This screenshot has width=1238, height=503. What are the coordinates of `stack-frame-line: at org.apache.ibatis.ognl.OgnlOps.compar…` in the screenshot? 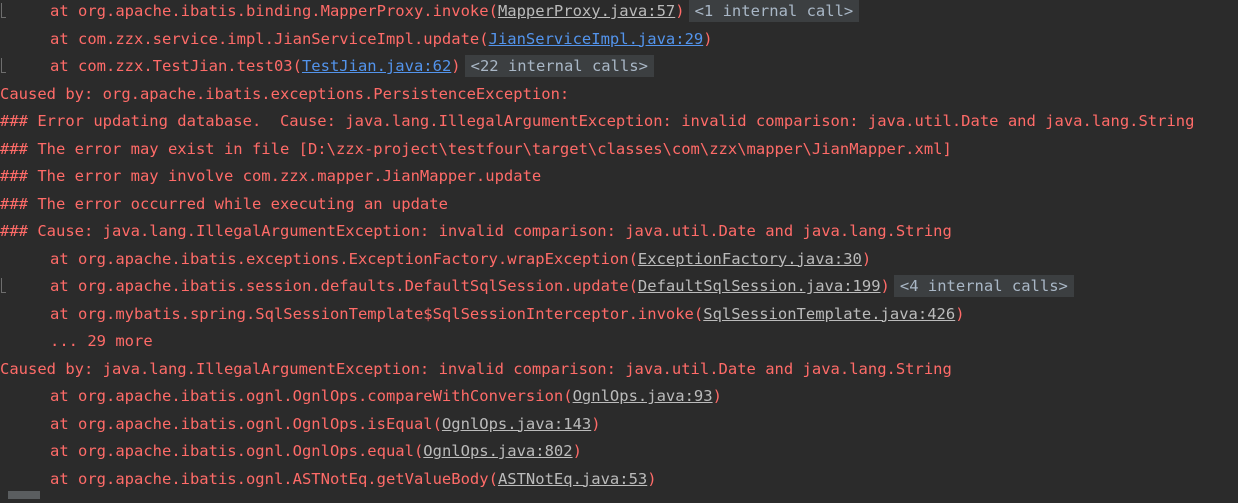 It's located at (361, 396).